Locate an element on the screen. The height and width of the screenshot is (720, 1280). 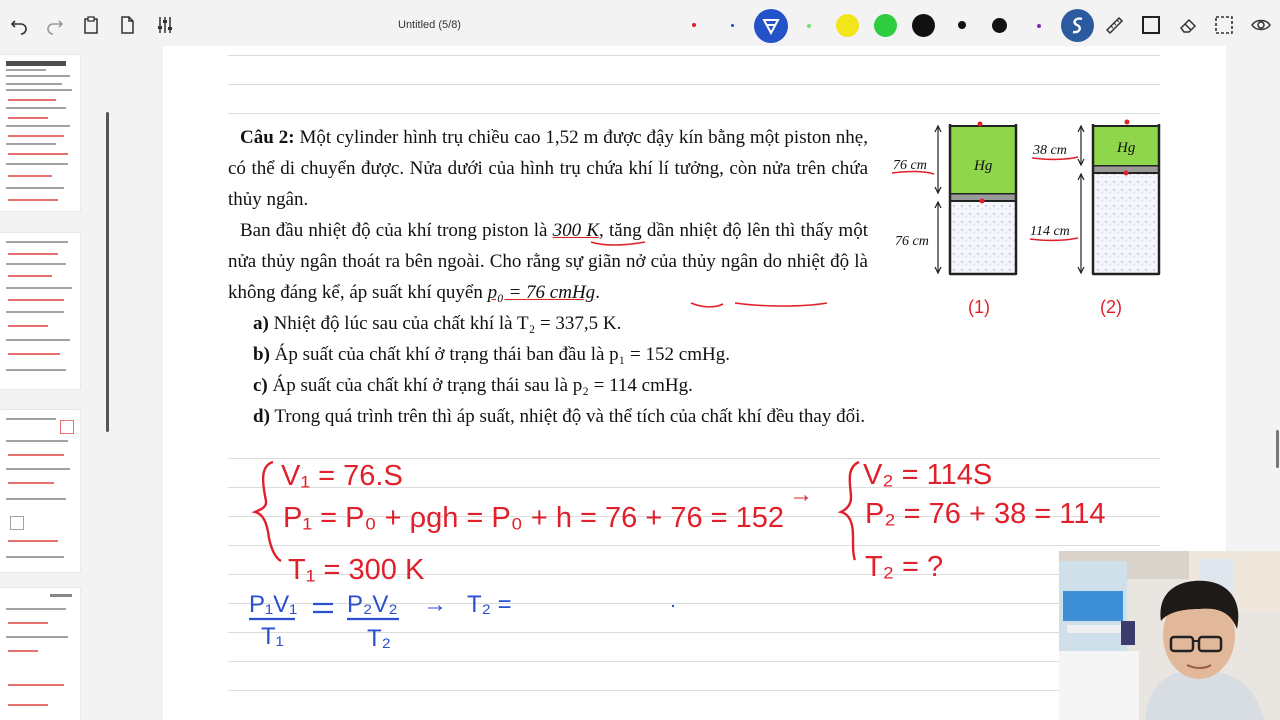
eq-lhs-denominator: T₁ is located at coordinates (272, 636).